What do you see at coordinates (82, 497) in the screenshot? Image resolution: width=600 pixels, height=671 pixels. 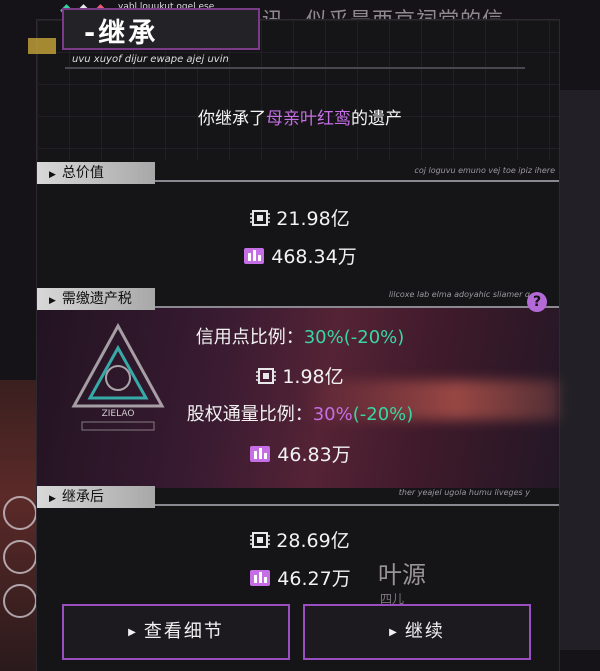 I see `section-label: 继承后` at bounding box center [82, 497].